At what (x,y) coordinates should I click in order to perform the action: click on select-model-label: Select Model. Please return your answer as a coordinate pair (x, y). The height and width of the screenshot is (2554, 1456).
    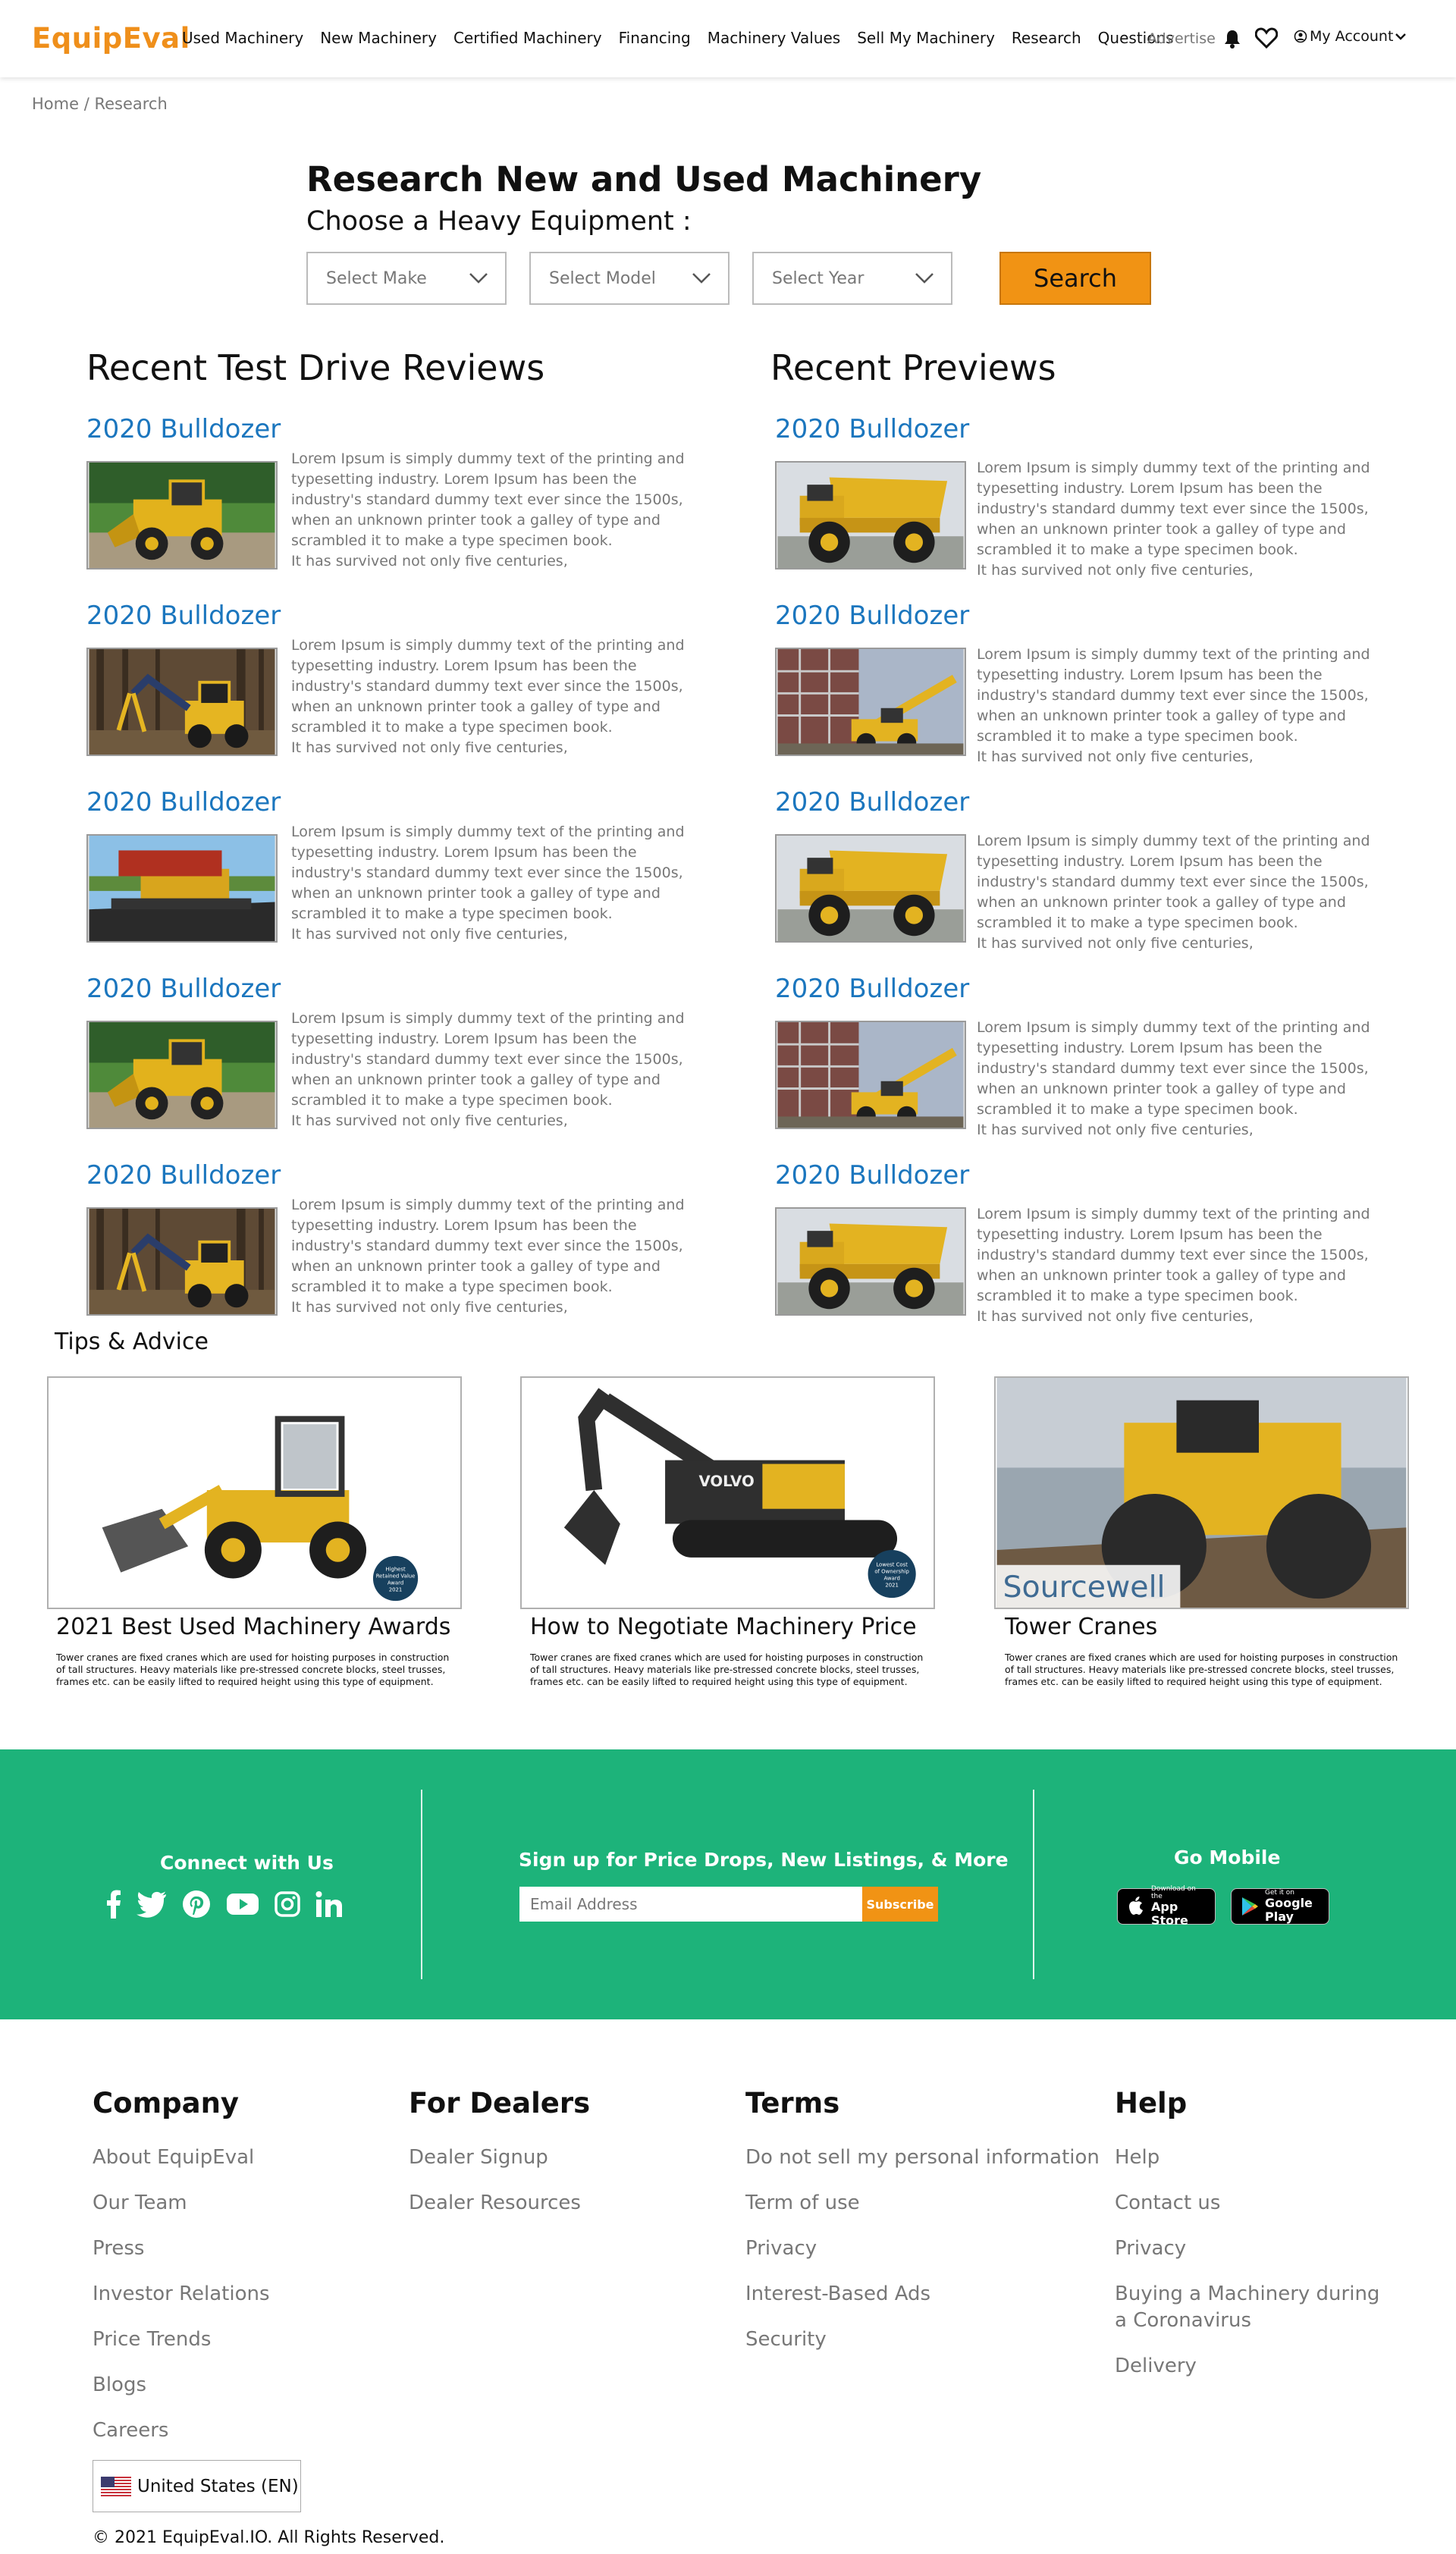
    Looking at the image, I should click on (602, 278).